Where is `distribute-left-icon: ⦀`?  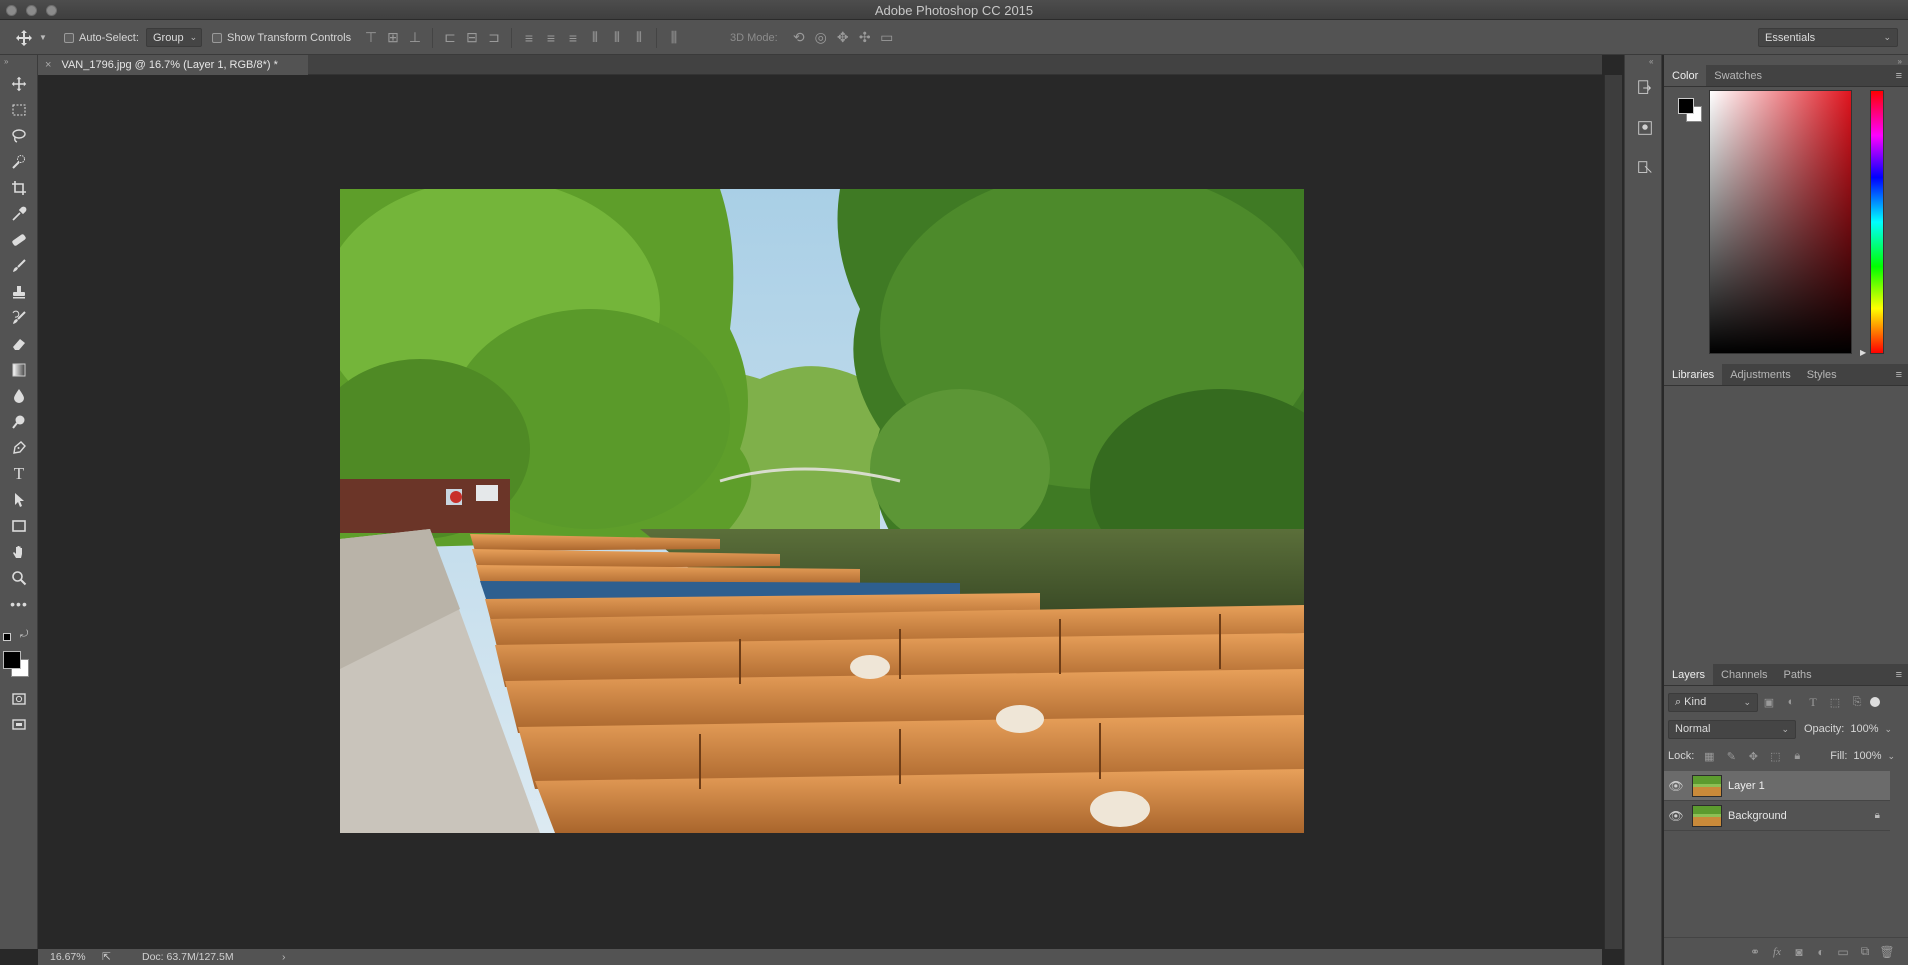
distribute-left-icon: ⦀ is located at coordinates (595, 37).